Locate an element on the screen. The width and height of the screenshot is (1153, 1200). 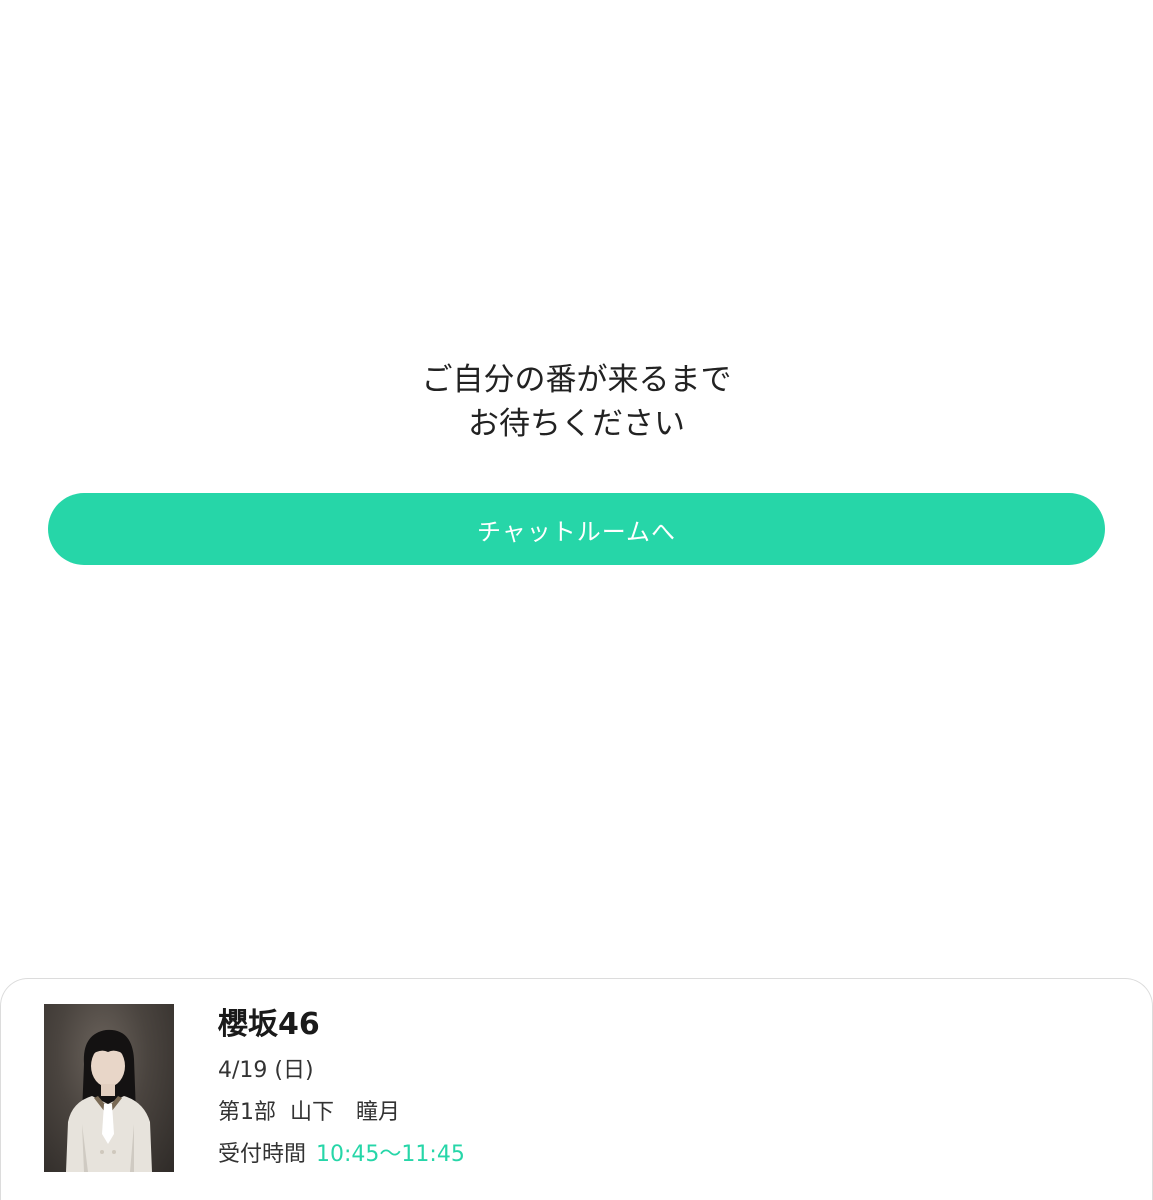
reception-time-row: 受付時間 10:45〜11:45 is located at coordinates (341, 1155).